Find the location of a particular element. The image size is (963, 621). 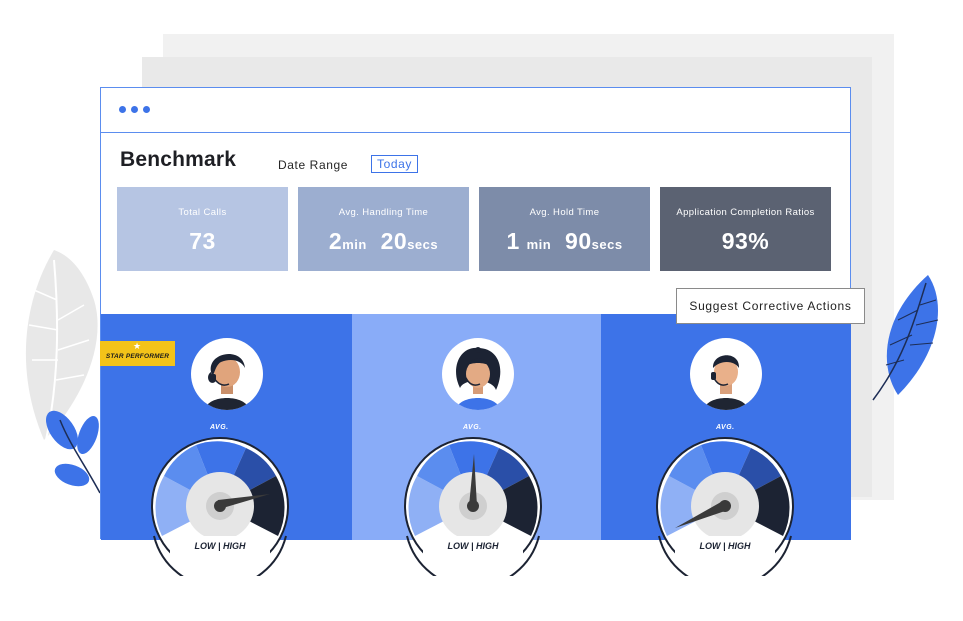

agent-1-portrait-icon is located at coordinates (227, 382).